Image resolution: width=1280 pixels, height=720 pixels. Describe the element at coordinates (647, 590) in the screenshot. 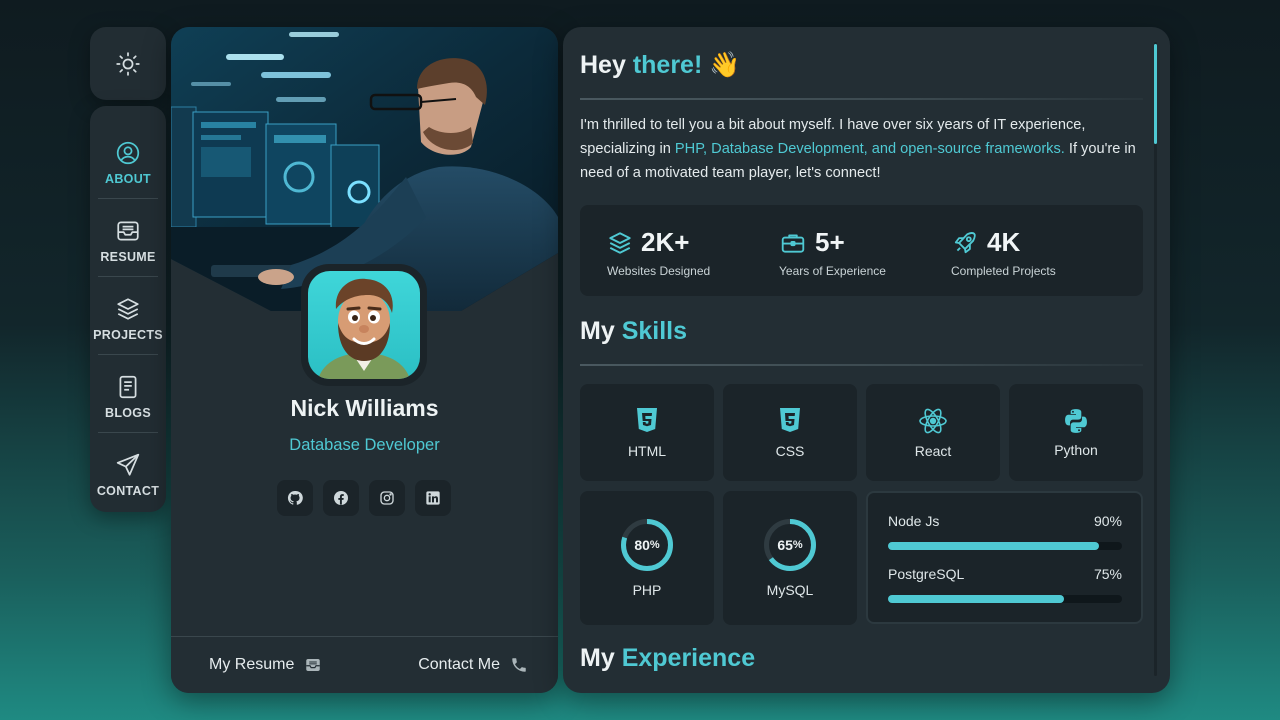

I see `skill-name: PHP` at that location.